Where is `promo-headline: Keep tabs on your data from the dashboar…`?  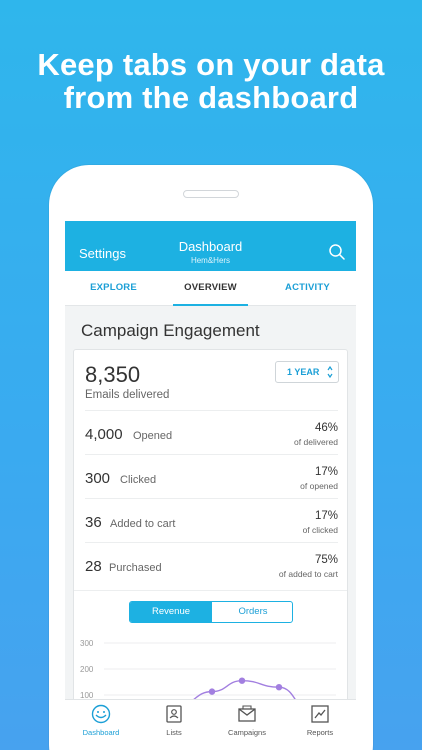 promo-headline: Keep tabs on your data from the dashboar… is located at coordinates (211, 81).